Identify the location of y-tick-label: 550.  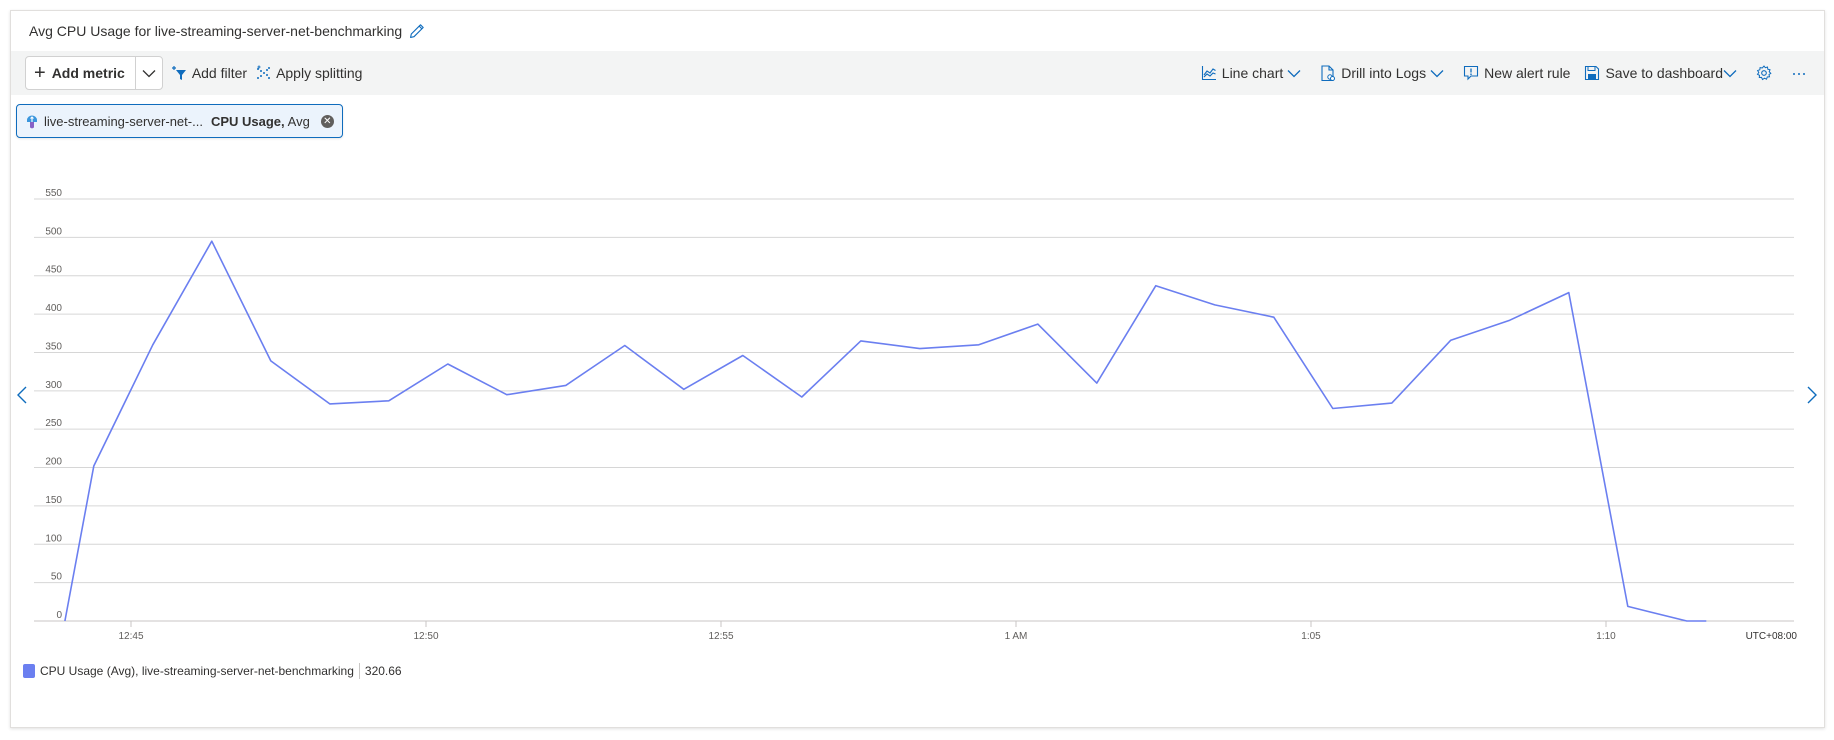
(53, 193).